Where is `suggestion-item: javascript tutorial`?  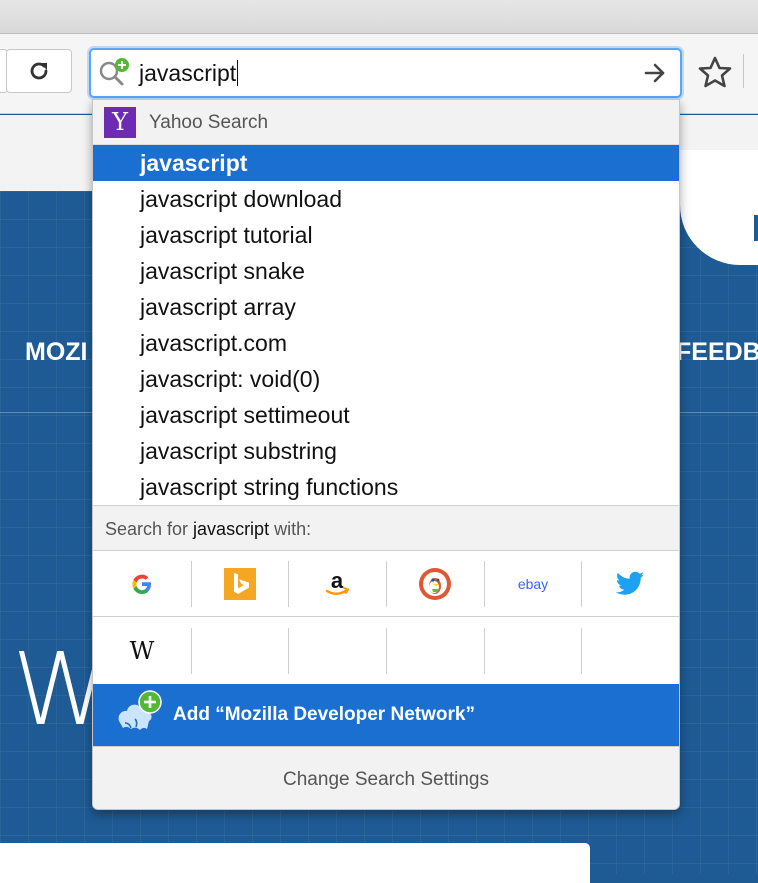 suggestion-item: javascript tutorial is located at coordinates (386, 235).